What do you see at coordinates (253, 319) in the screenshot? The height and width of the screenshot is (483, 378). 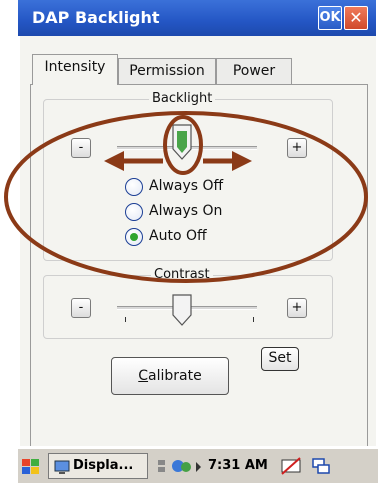 I see `contrast-max-tick` at bounding box center [253, 319].